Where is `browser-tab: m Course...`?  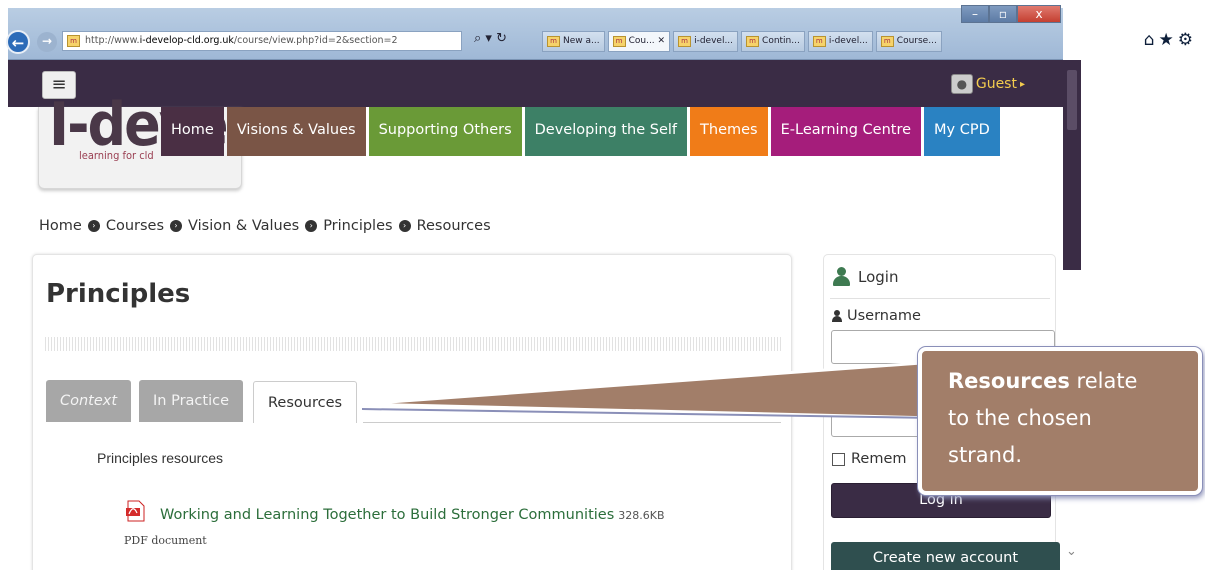
browser-tab: m Course... is located at coordinates (908, 41).